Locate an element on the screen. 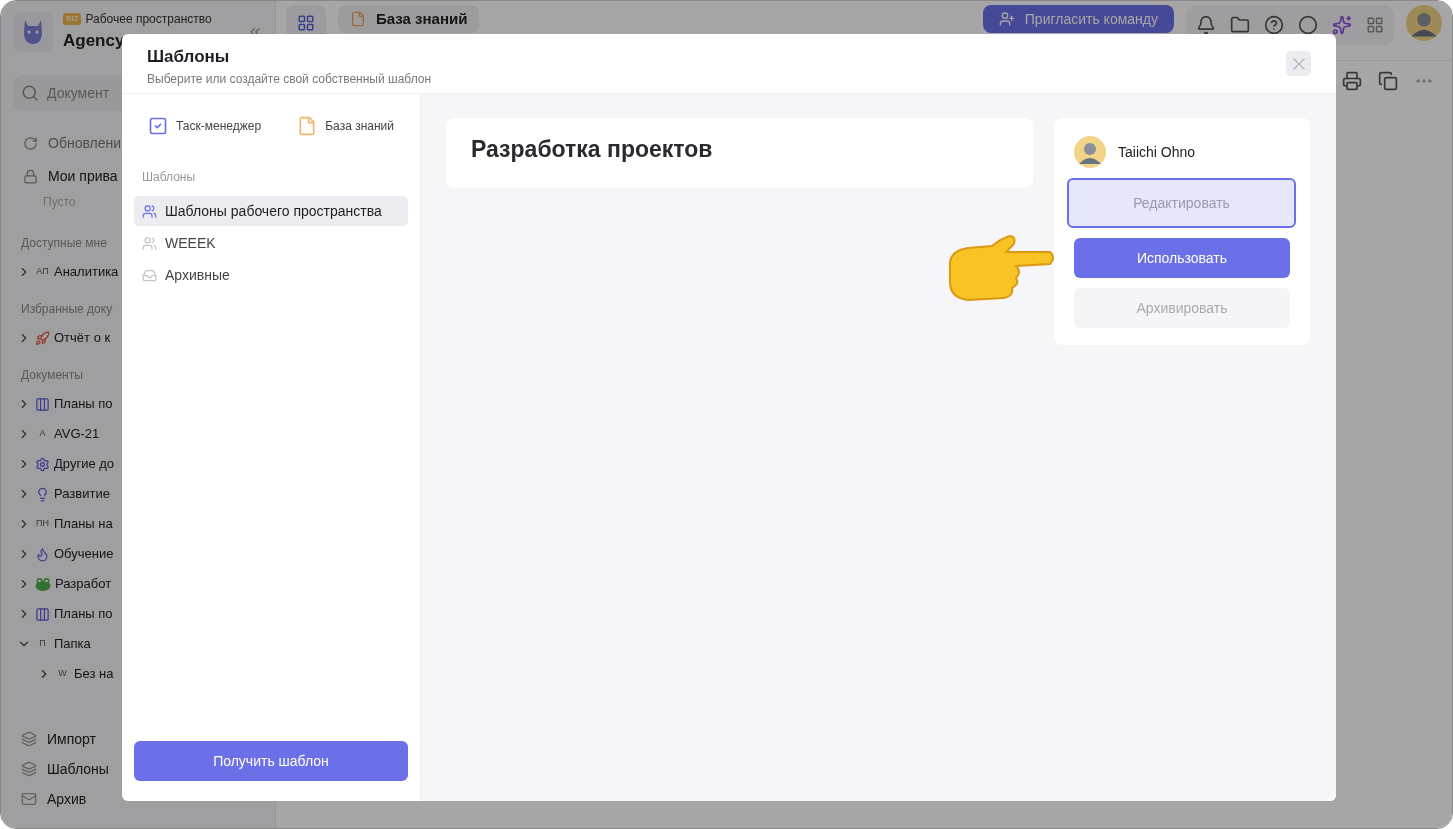  bell-icon is located at coordinates (1206, 25).